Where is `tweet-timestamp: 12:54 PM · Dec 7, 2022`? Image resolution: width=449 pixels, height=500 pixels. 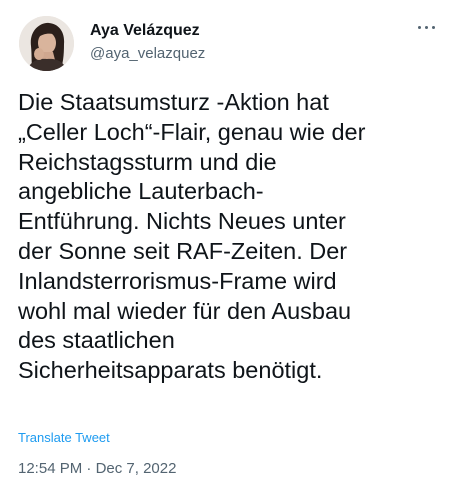
tweet-timestamp: 12:54 PM · Dec 7, 2022 is located at coordinates (97, 468).